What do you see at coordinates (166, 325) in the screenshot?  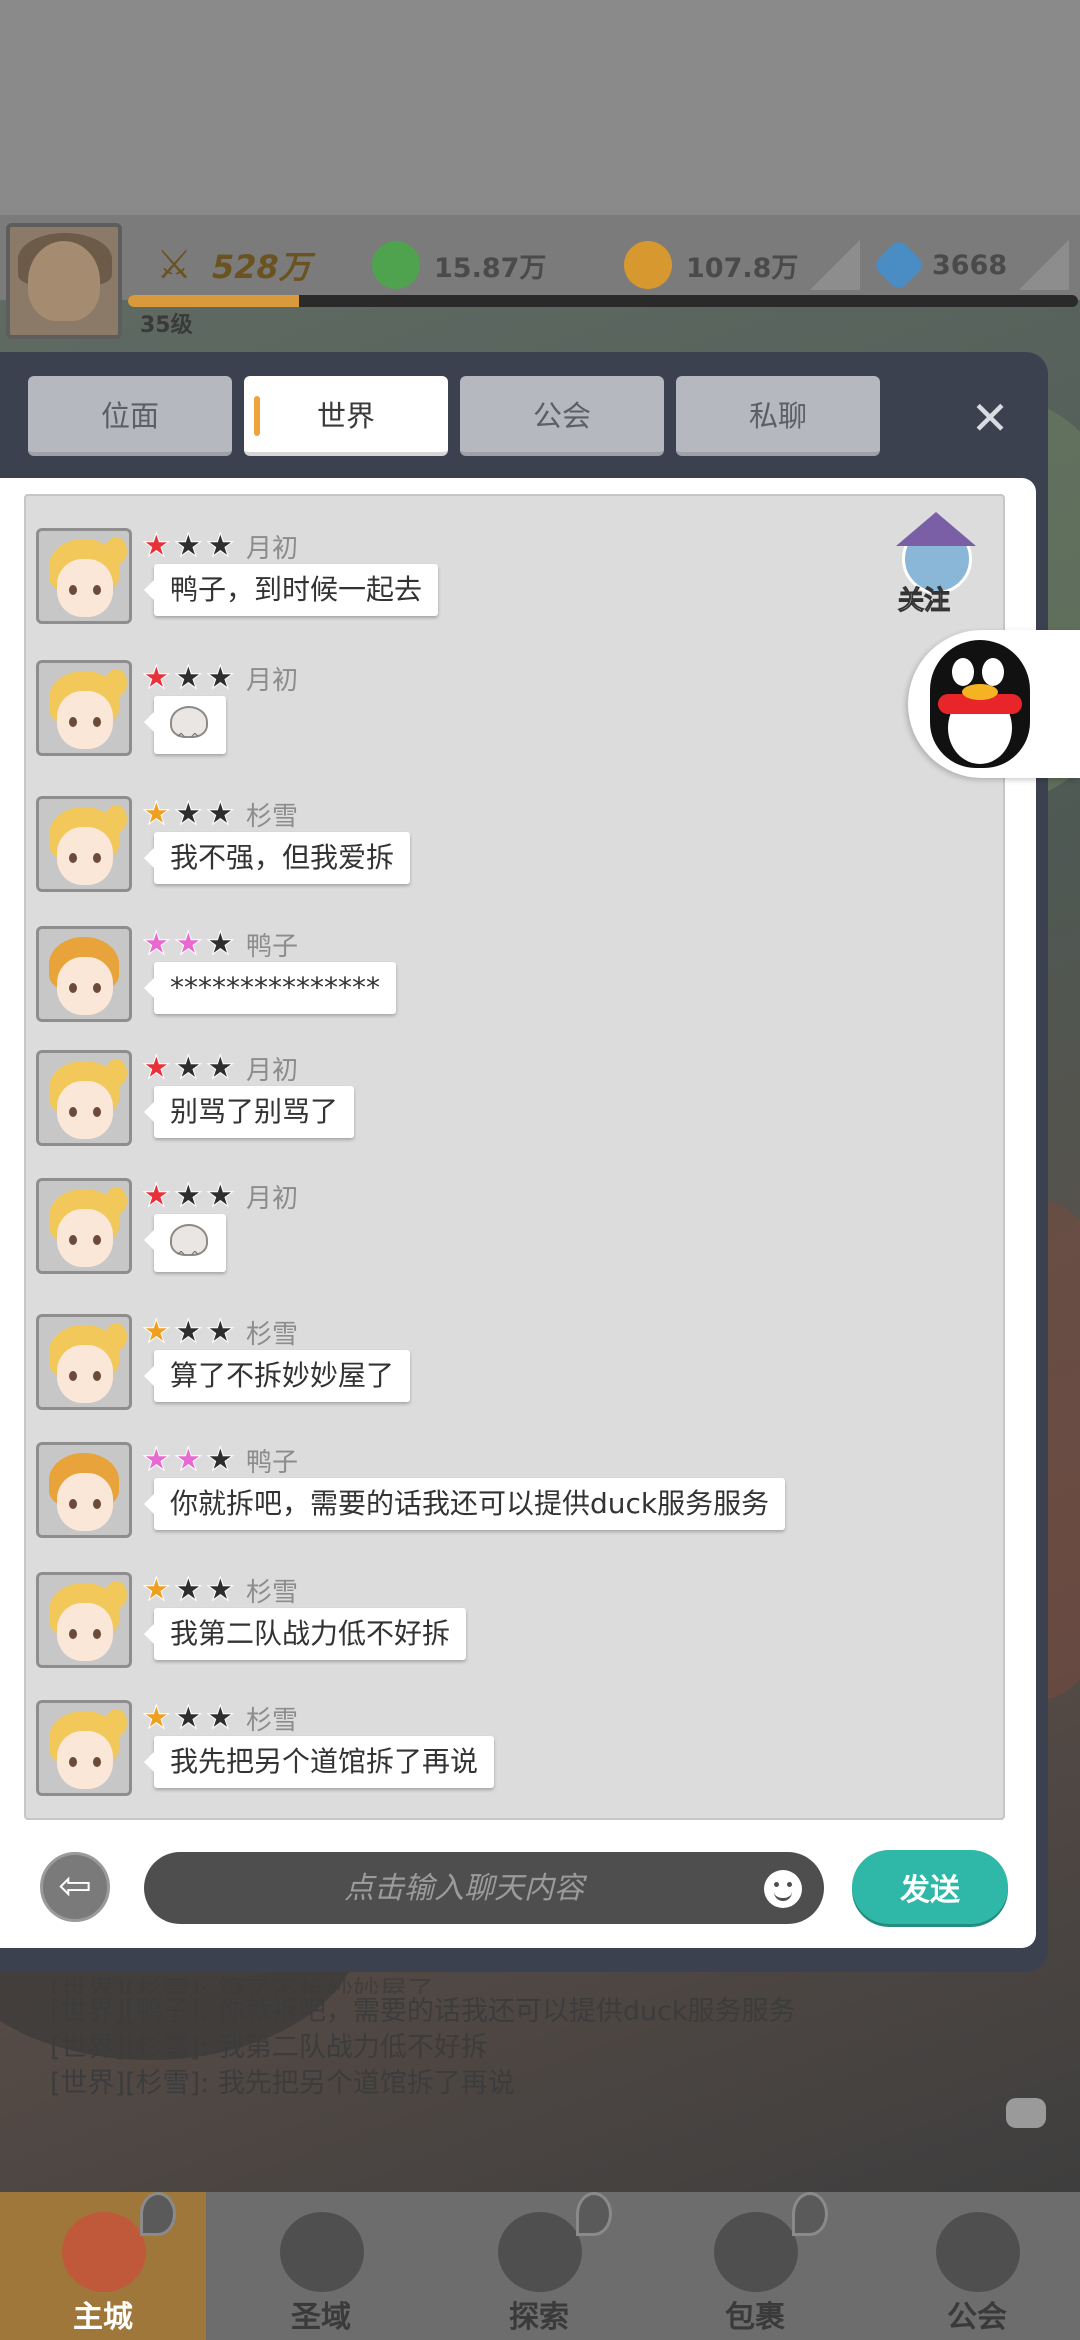 I see `player-level: 35级` at bounding box center [166, 325].